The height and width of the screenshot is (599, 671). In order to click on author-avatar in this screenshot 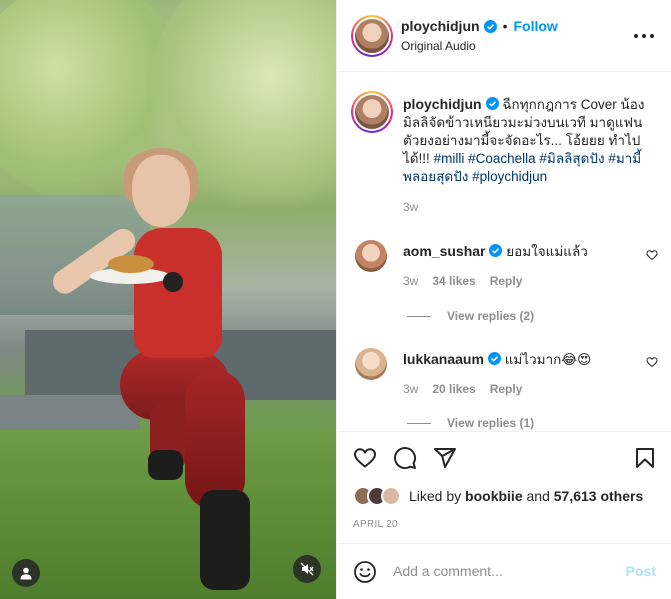, I will do `click(372, 36)`.